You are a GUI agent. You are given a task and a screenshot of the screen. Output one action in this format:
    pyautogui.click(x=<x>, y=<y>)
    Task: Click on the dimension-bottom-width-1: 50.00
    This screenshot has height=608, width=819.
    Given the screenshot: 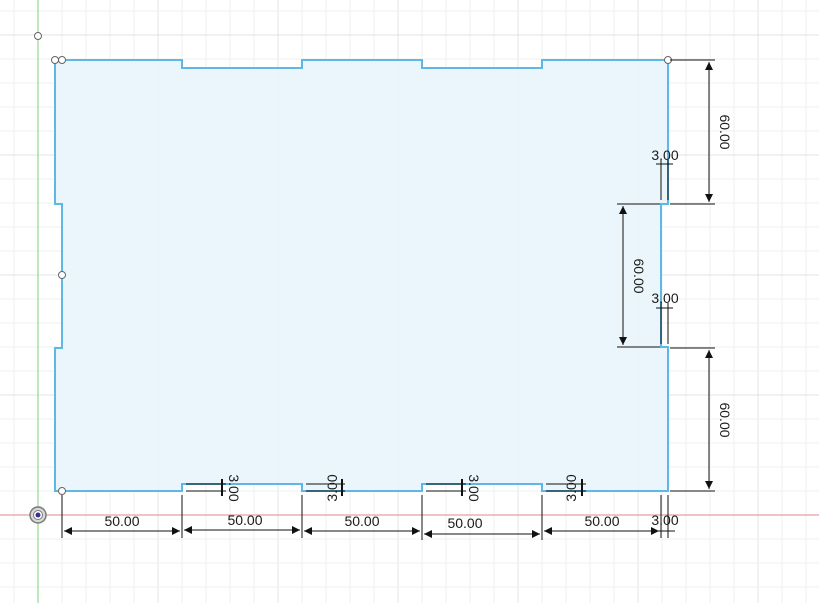 What is the action you would take?
    pyautogui.click(x=121, y=521)
    